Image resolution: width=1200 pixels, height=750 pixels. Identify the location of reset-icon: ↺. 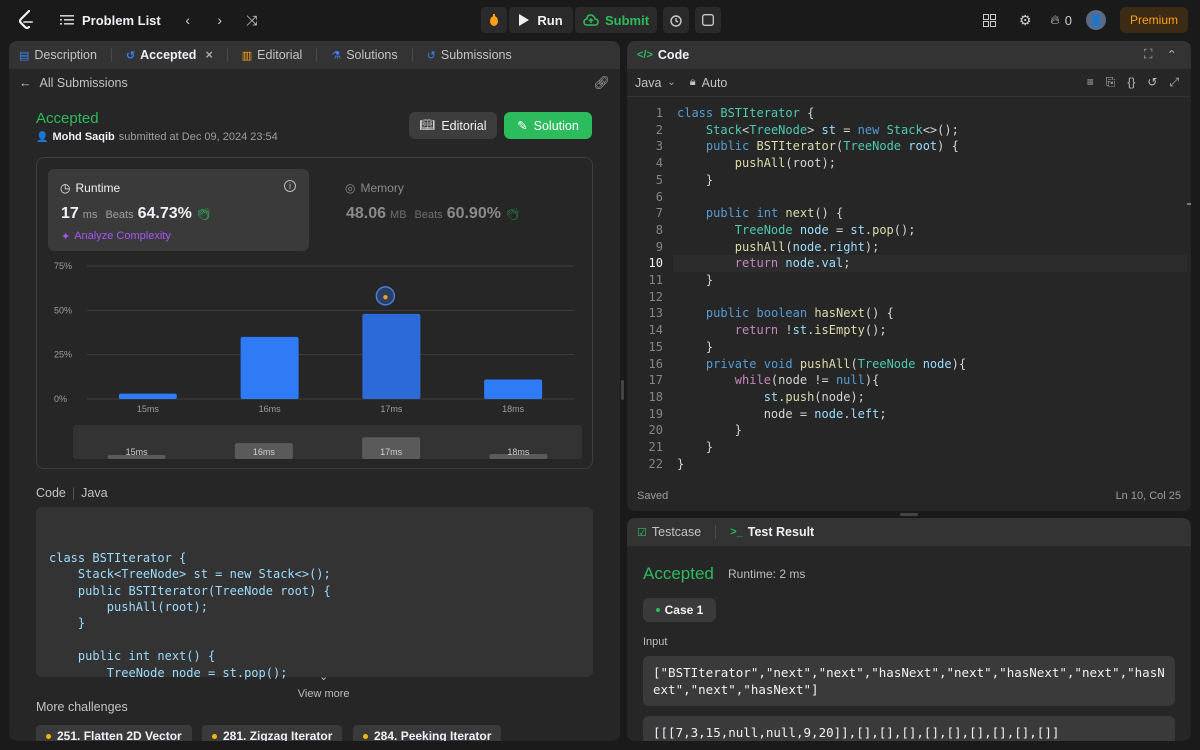
(1152, 82).